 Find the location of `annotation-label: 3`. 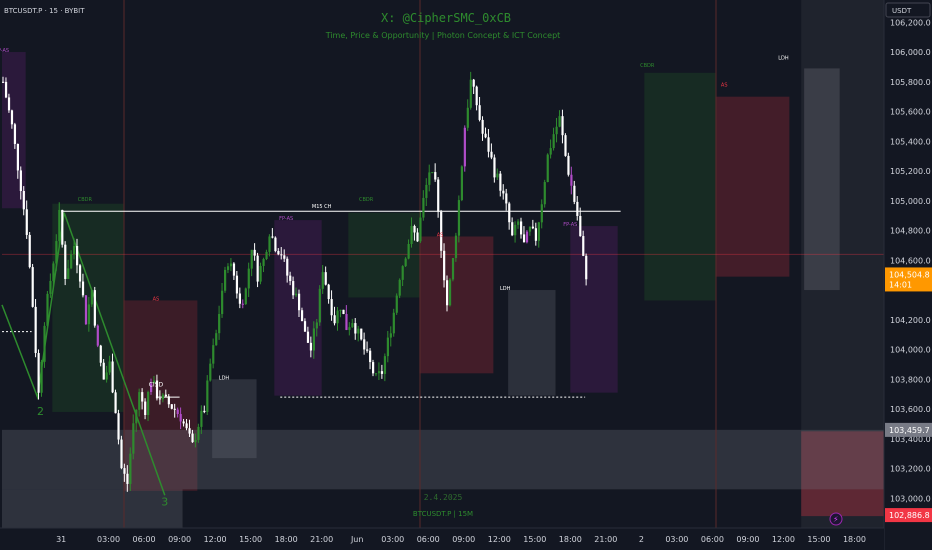

annotation-label: 3 is located at coordinates (164, 502).